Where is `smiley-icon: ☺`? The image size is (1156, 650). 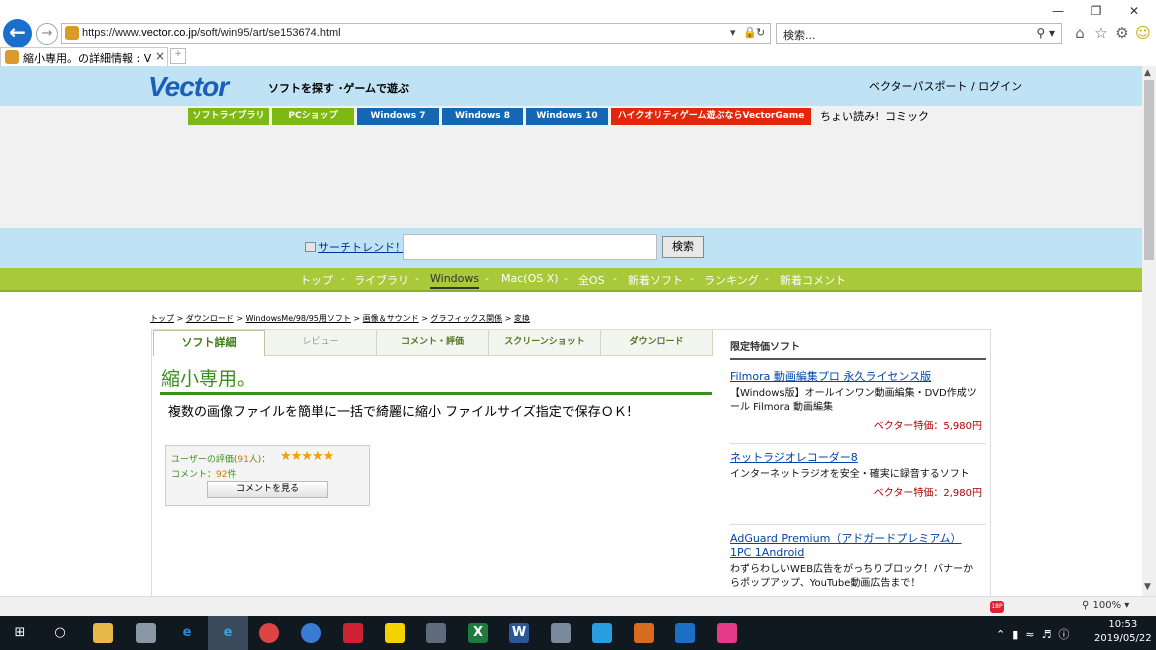 smiley-icon: ☺ is located at coordinates (1143, 33).